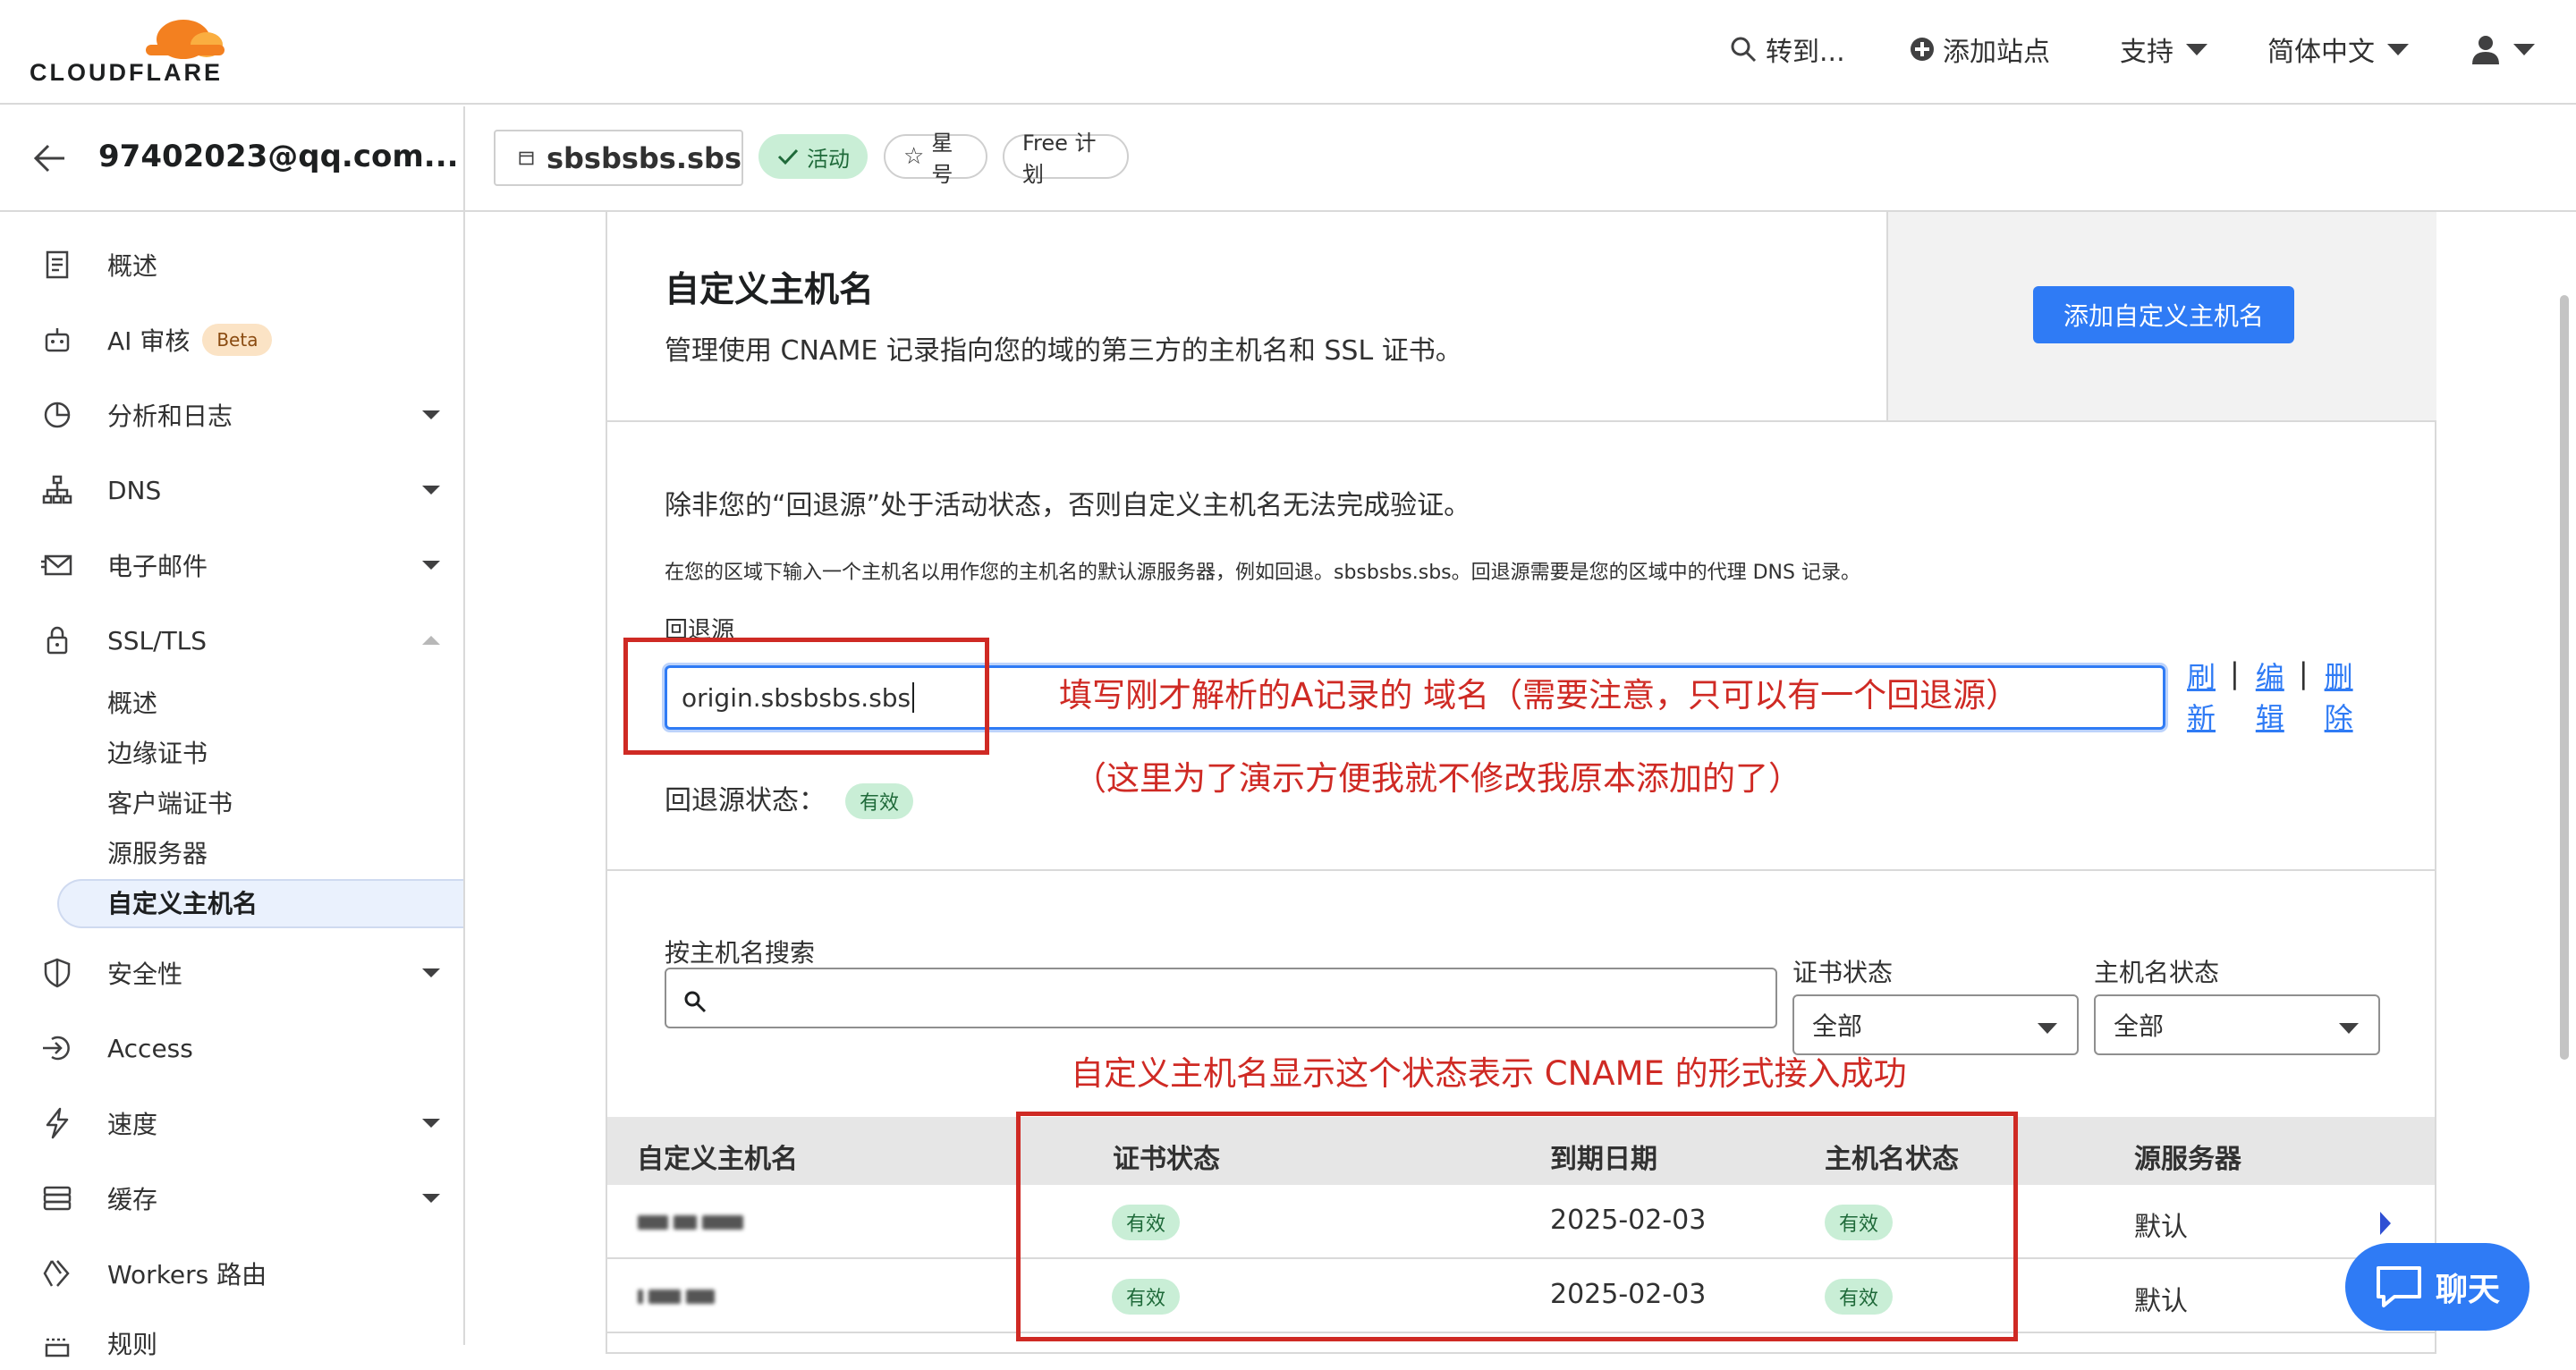  What do you see at coordinates (2237, 1024) in the screenshot?
I see `host-status-select: 全部` at bounding box center [2237, 1024].